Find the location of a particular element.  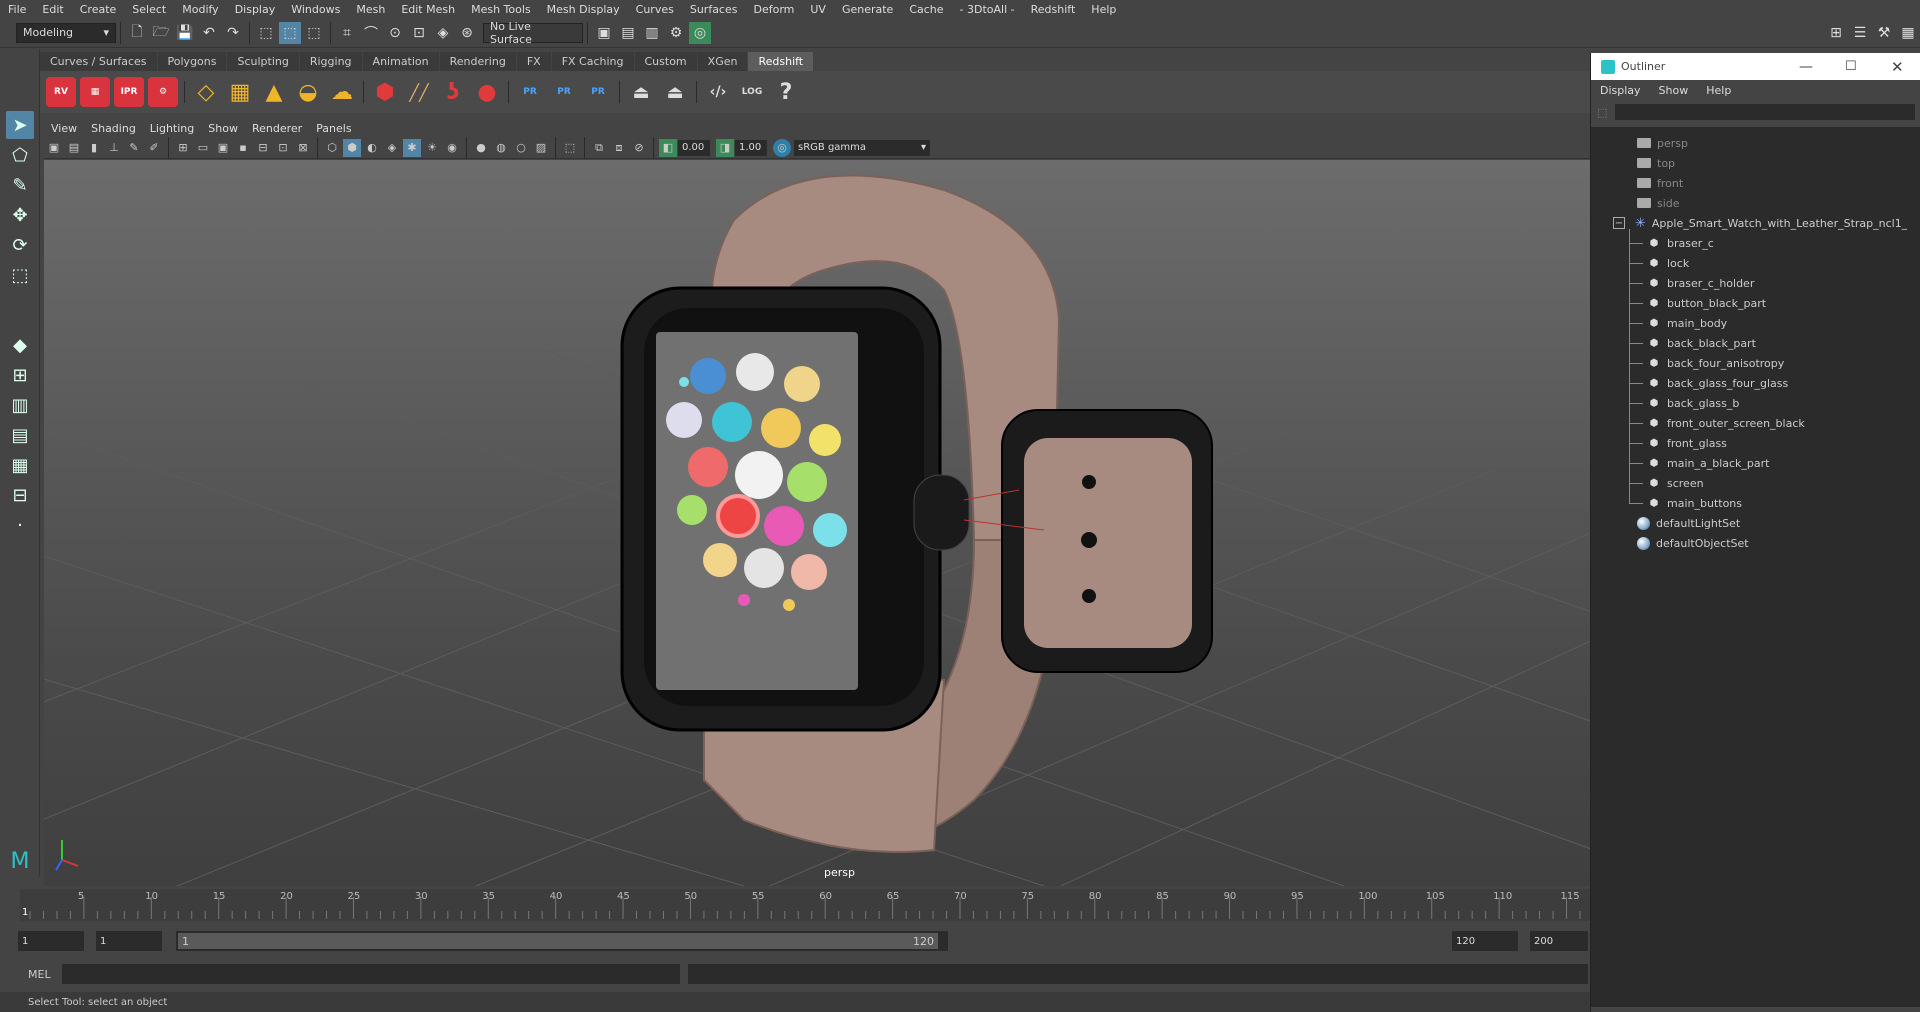

render-view-icon: ▣ is located at coordinates (604, 33).